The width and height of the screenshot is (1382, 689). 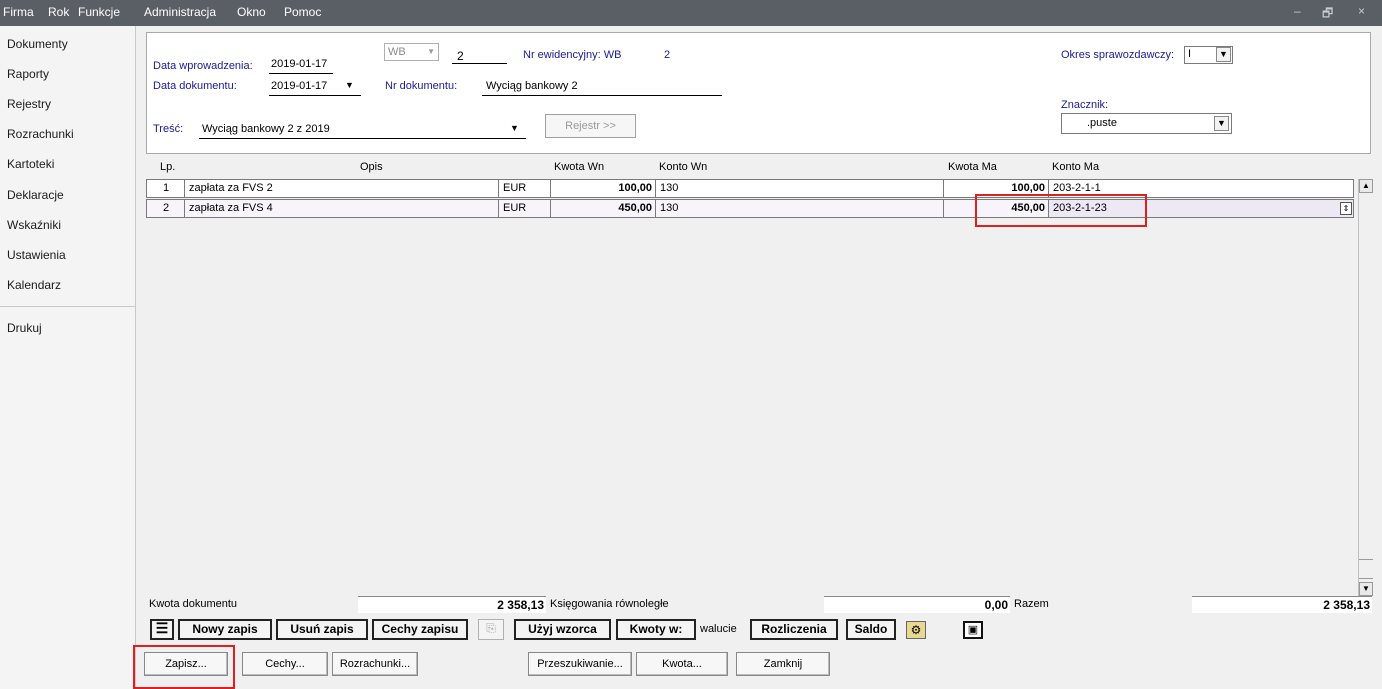 I want to click on data-dokumentu-field: 2019-01-17, so click(x=299, y=86).